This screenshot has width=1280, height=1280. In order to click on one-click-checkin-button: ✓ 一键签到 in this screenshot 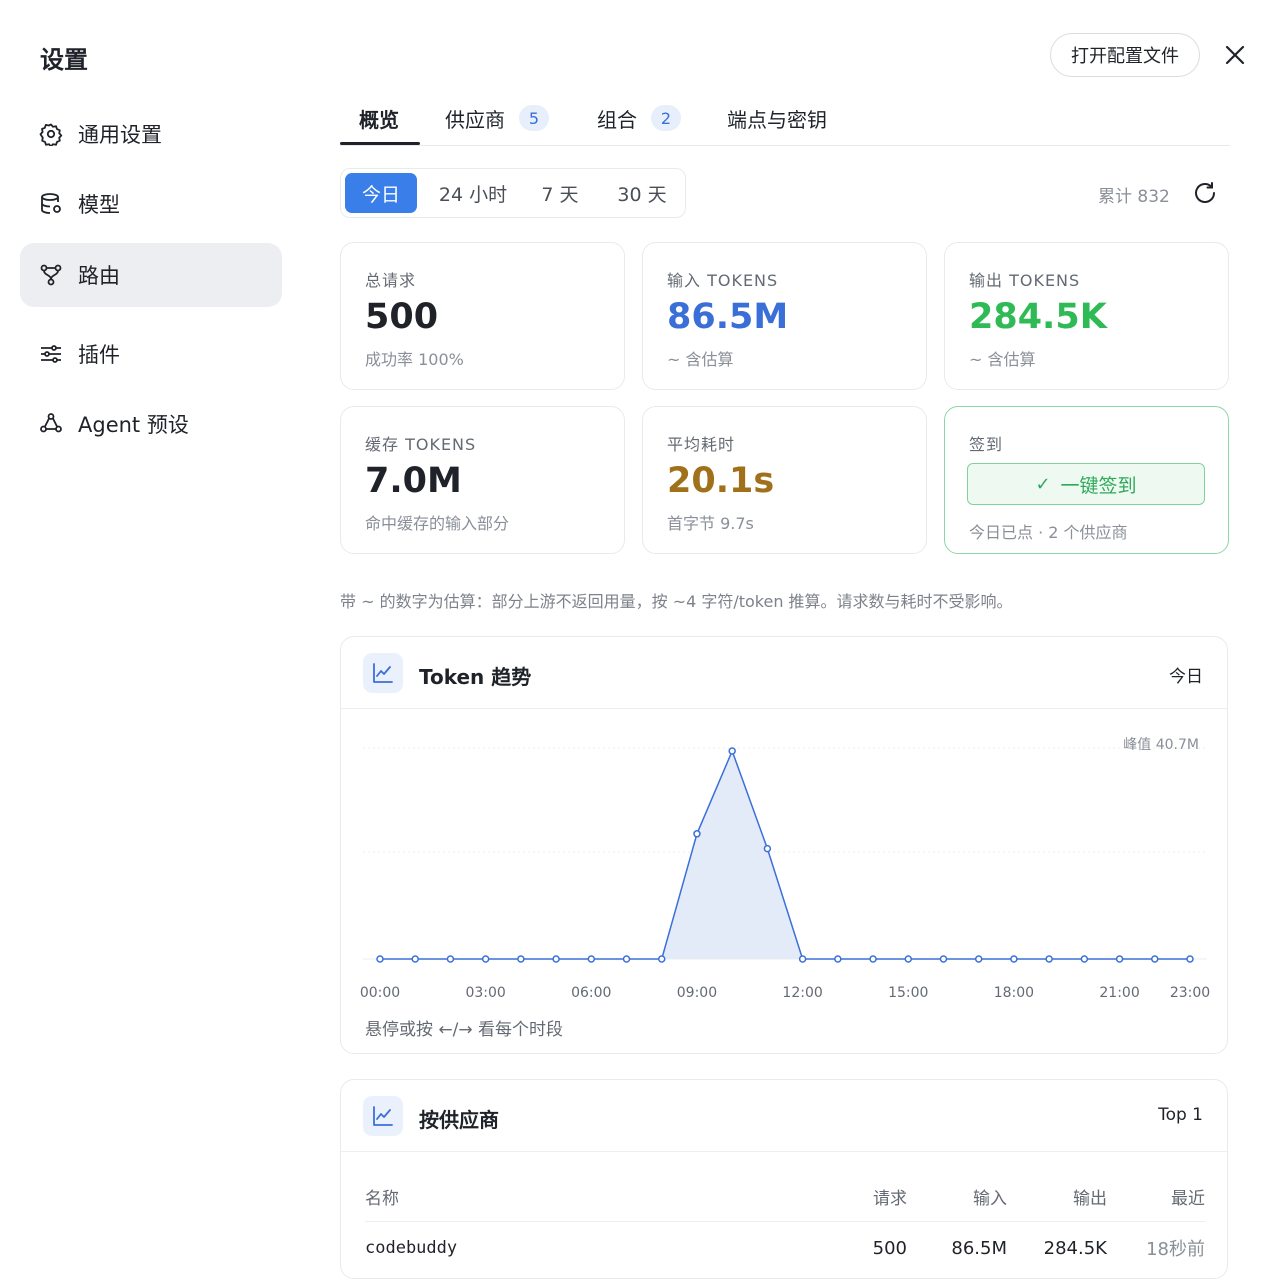, I will do `click(1086, 484)`.